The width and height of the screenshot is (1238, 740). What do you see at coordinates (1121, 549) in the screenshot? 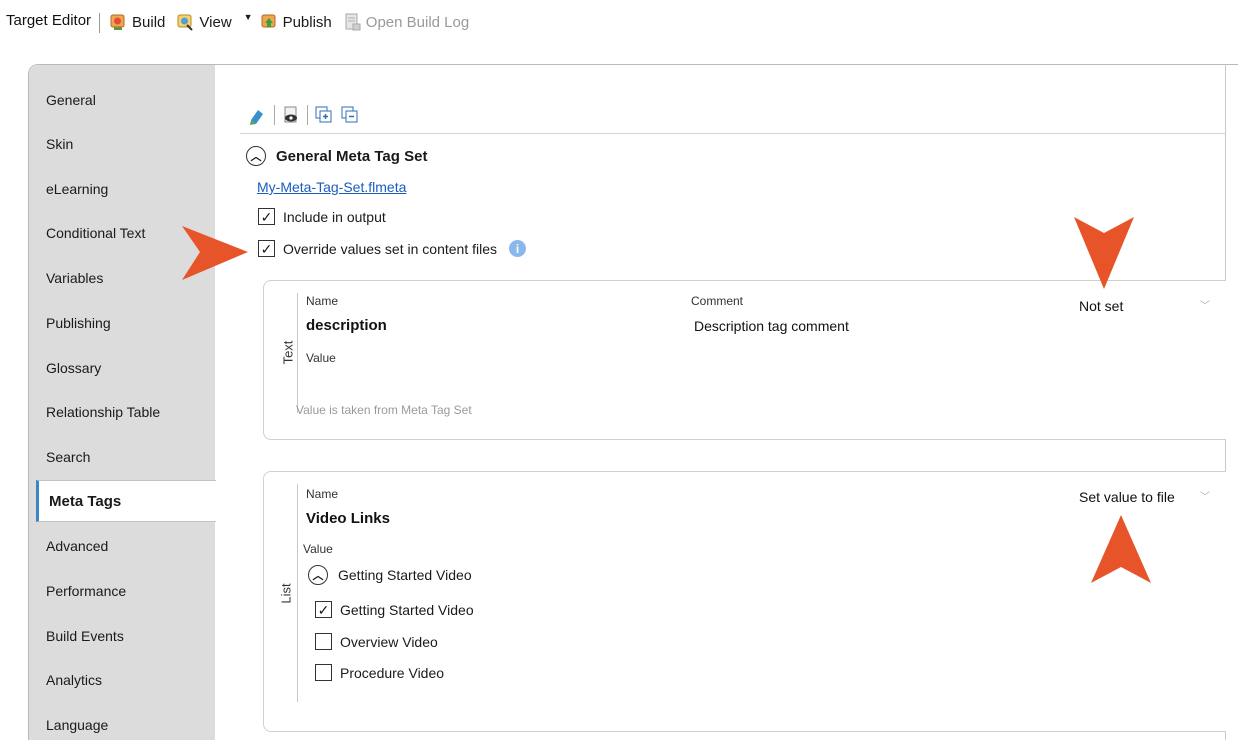
I see `pointer-arrow-up-icon` at bounding box center [1121, 549].